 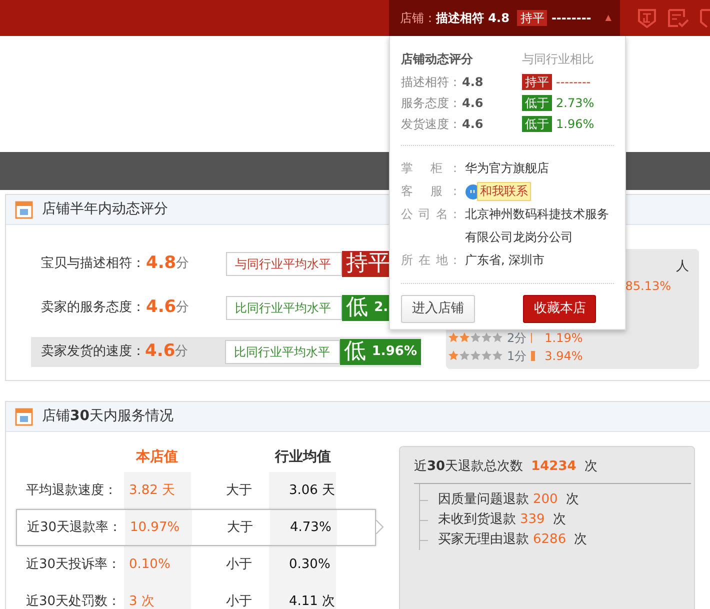 What do you see at coordinates (532, 519) in the screenshot?
I see `count-text: 339` at bounding box center [532, 519].